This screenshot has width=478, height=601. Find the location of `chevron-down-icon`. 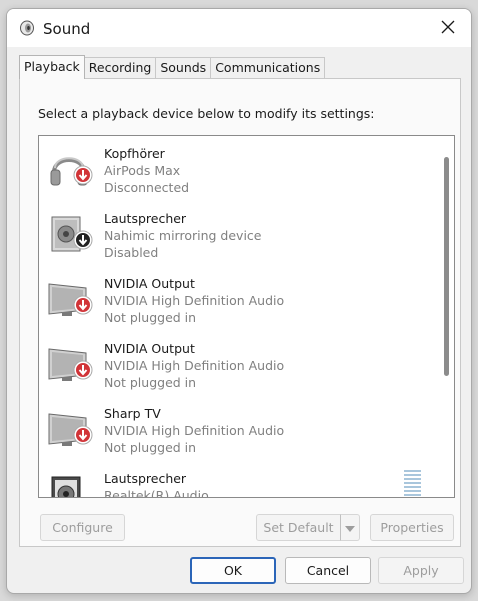

chevron-down-icon is located at coordinates (350, 528).